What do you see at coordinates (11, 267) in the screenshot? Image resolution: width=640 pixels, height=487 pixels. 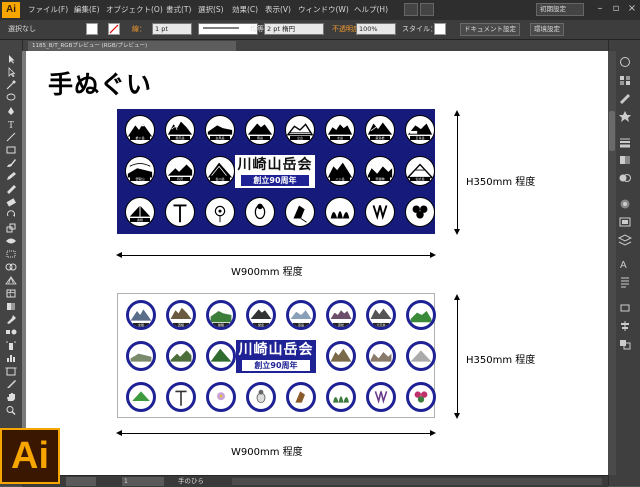 I see `shape-builder-tool-icon` at bounding box center [11, 267].